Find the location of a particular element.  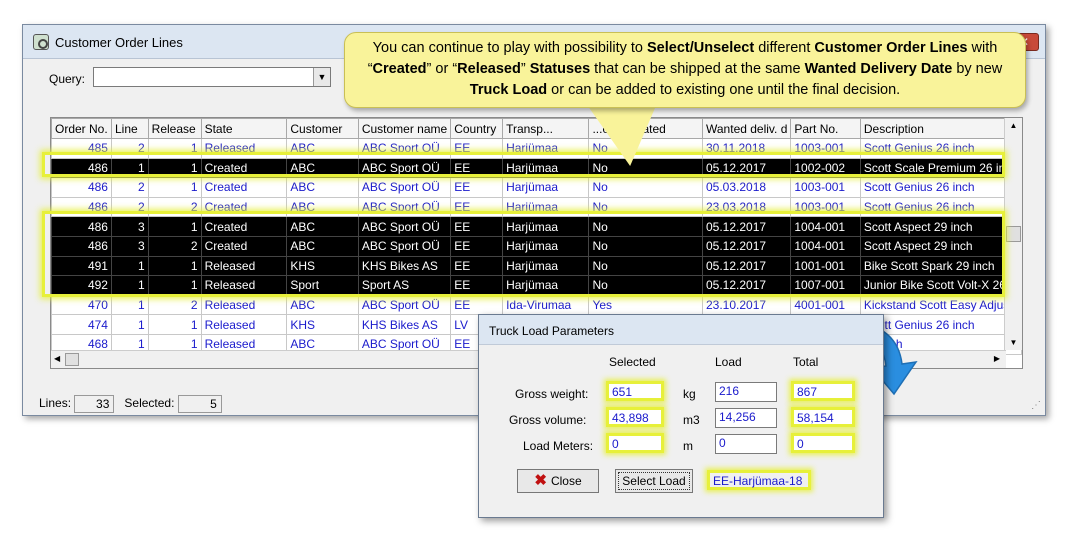

scroll-left-icon: ◀ is located at coordinates (57, 358).